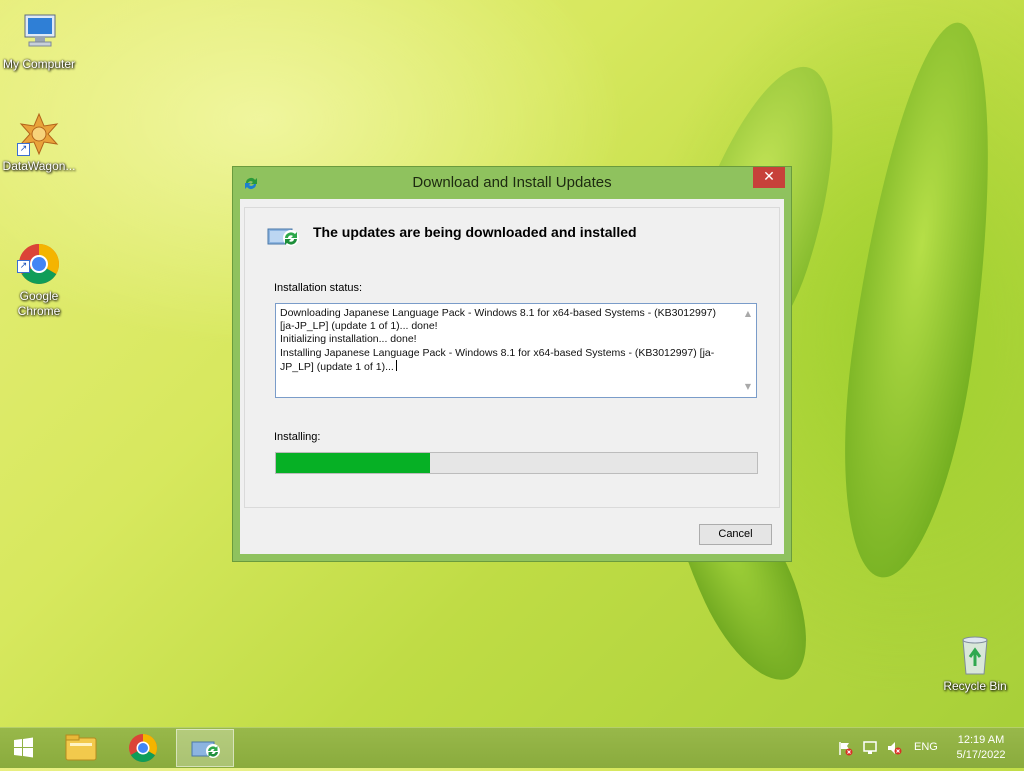  Describe the element at coordinates (735, 534) in the screenshot. I see `cancel-button: Cancel` at that location.